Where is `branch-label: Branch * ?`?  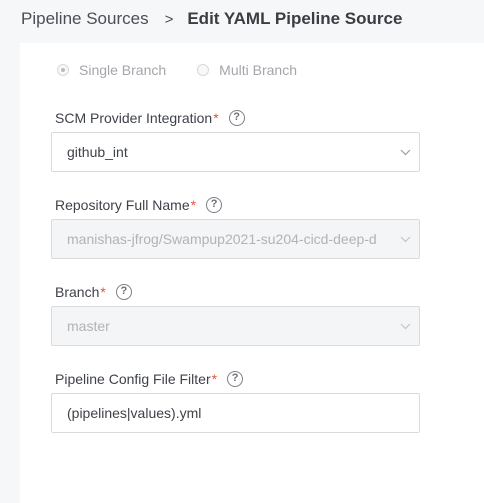 branch-label: Branch * ? is located at coordinates (93, 292).